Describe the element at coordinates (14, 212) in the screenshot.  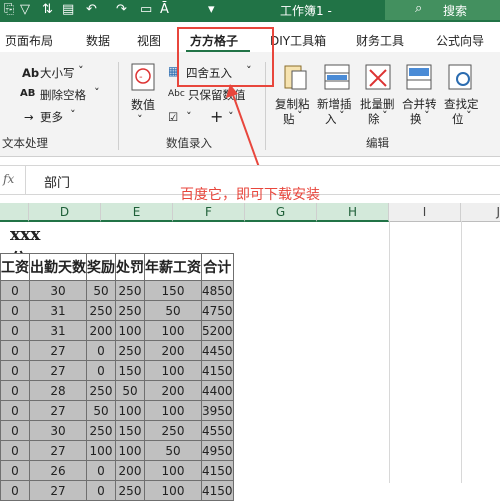
I see `column-header-c` at that location.